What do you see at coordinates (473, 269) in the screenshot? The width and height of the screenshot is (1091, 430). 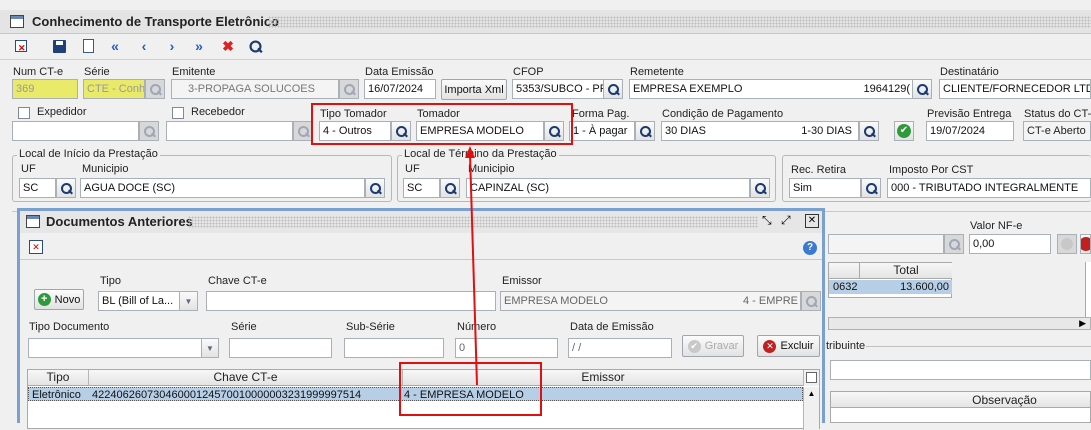 I see `arrow-line` at bounding box center [473, 269].